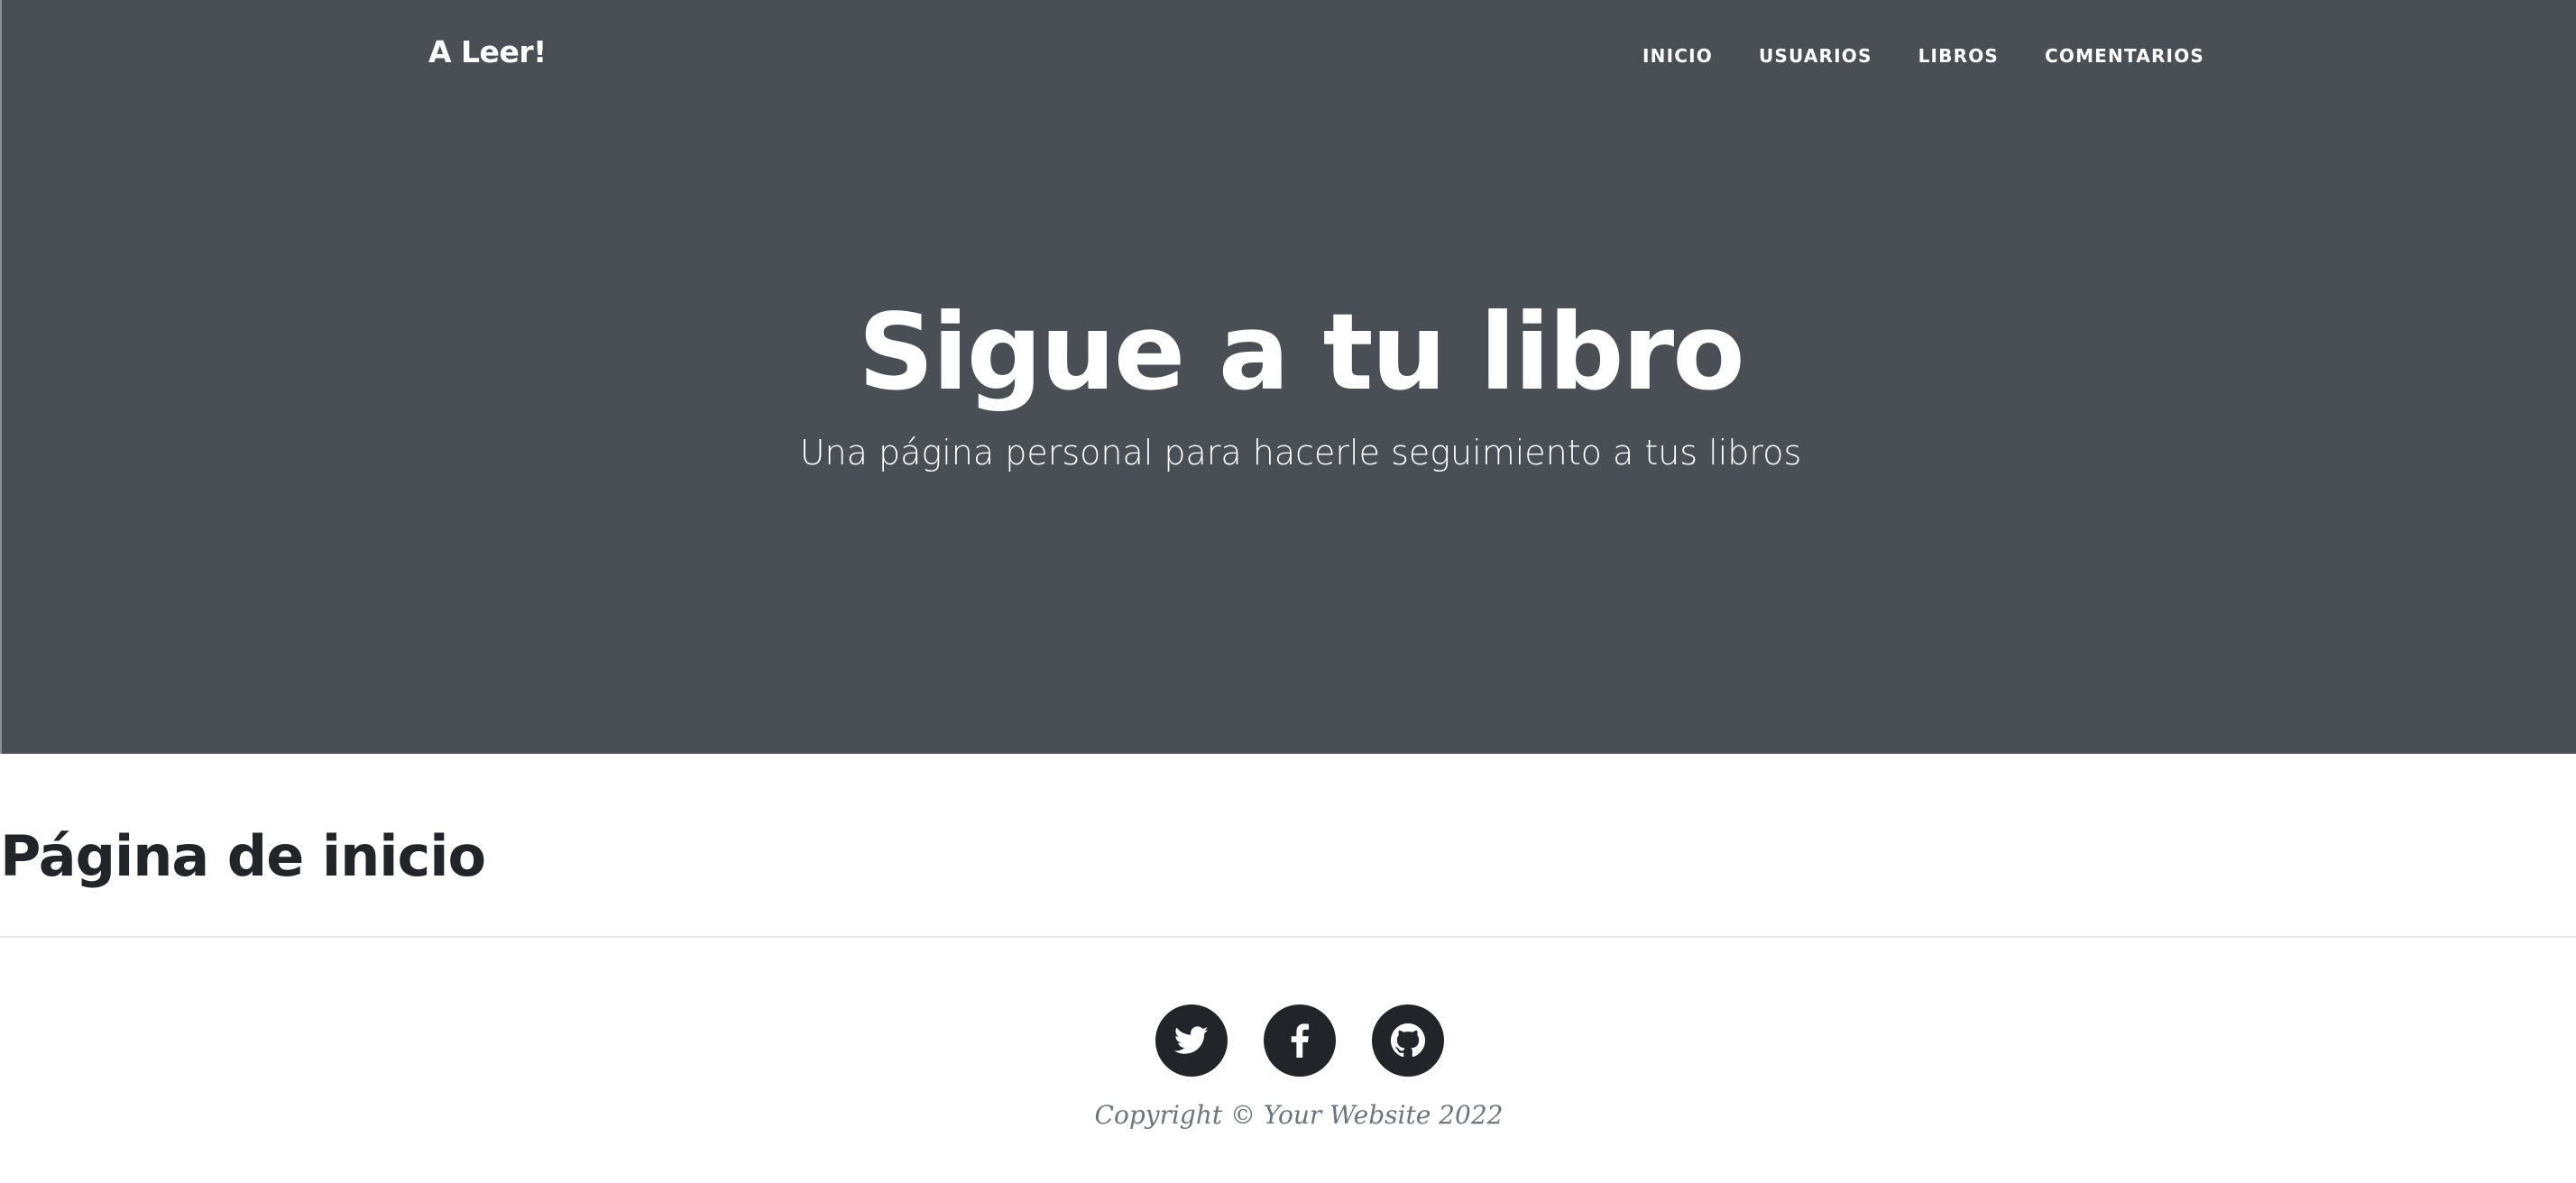 This screenshot has width=2576, height=1183. I want to click on github-button, so click(1408, 1040).